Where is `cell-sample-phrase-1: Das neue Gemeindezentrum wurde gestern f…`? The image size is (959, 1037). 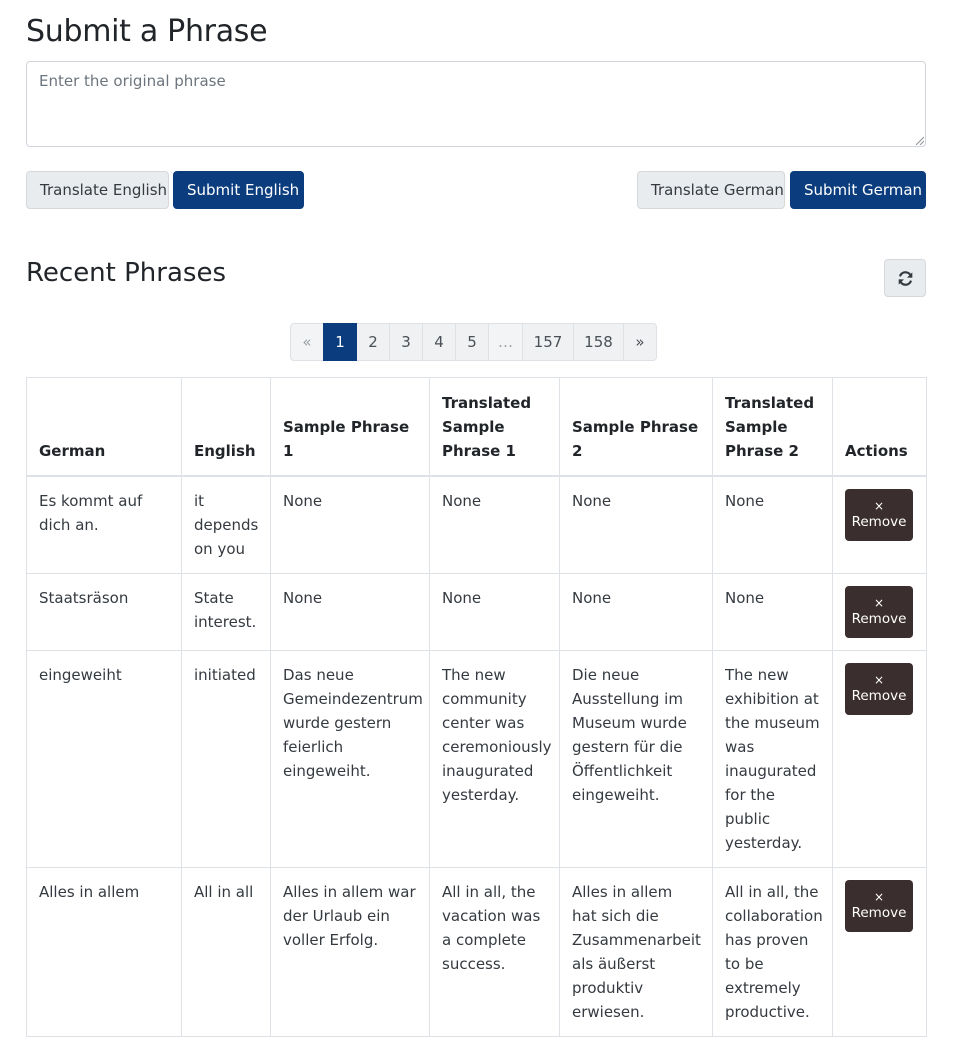 cell-sample-phrase-1: Das neue Gemeindezentrum wurde gestern f… is located at coordinates (350, 758).